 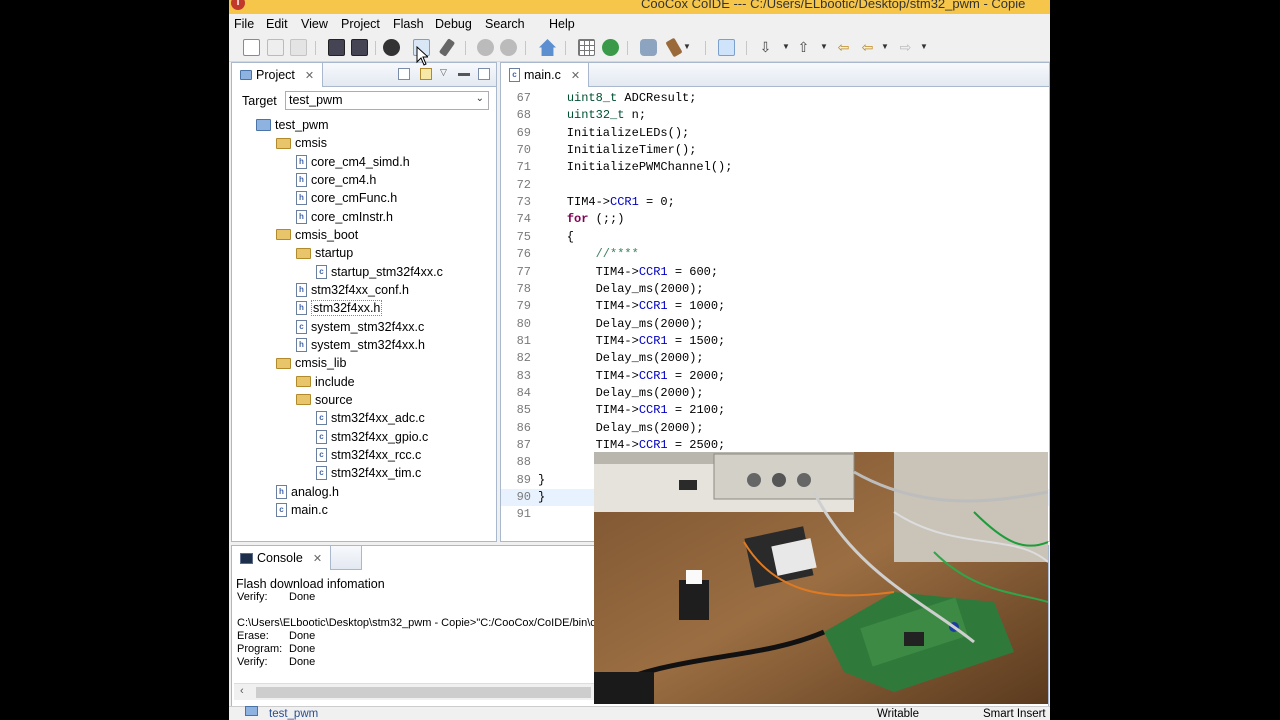 I want to click on scroll-left-icon: ‹, so click(x=242, y=691).